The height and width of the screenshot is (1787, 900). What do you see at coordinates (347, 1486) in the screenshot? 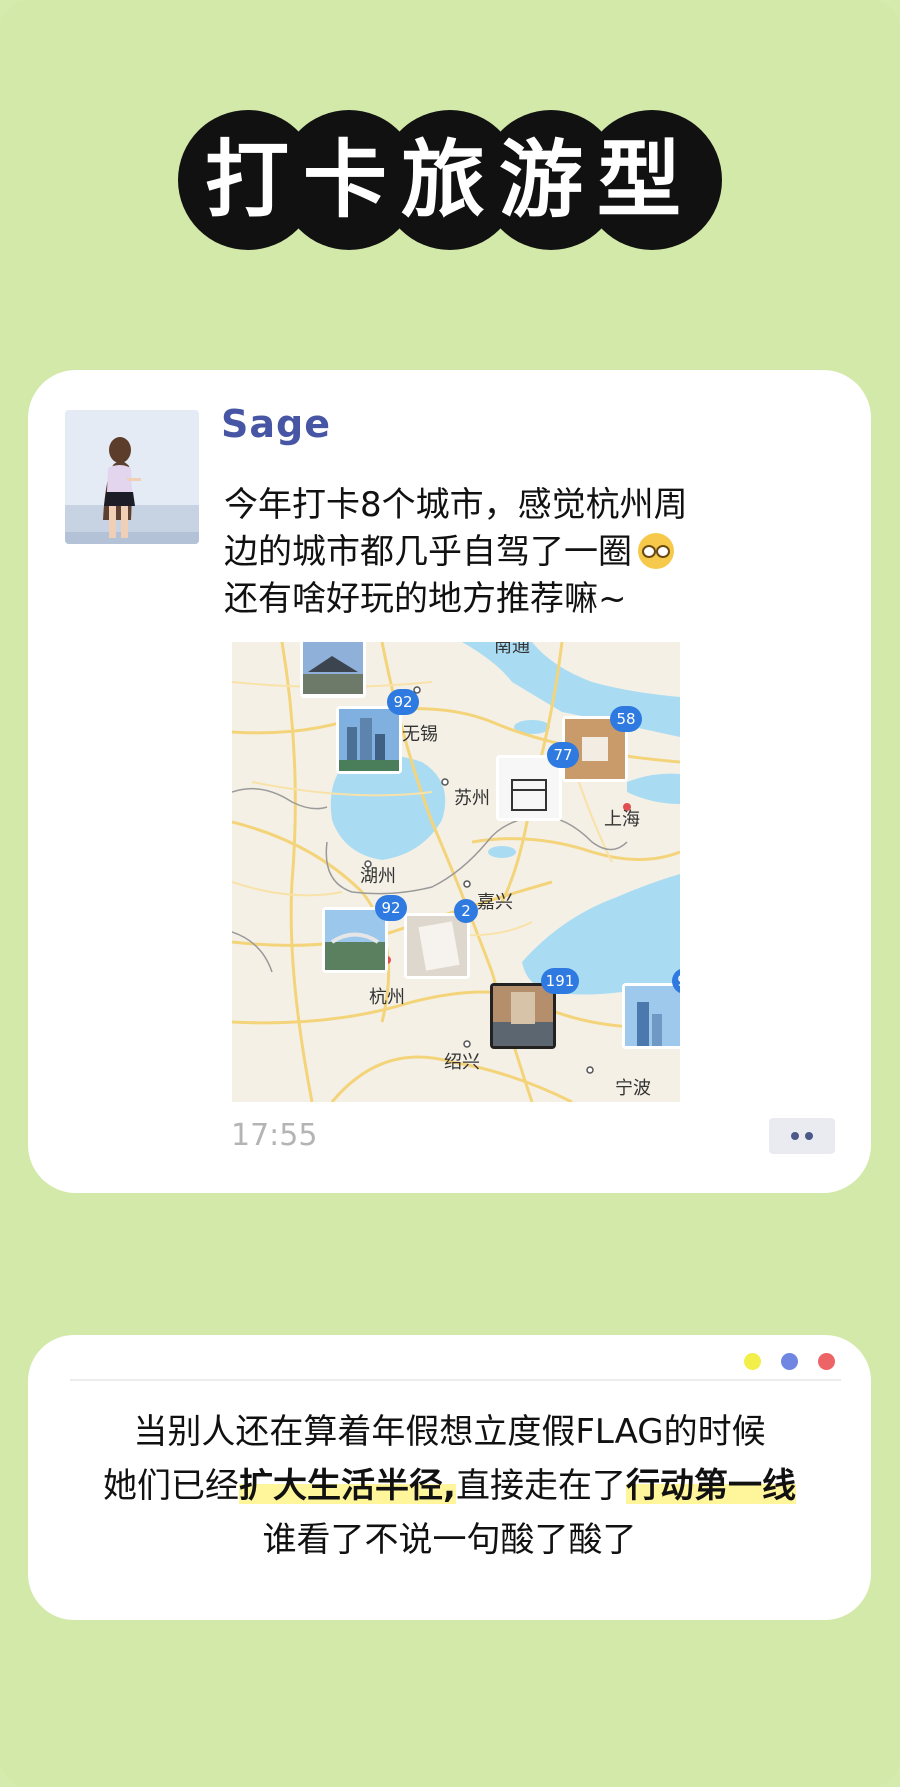
I see `highlight-text: 扩大生活半径,` at bounding box center [347, 1486].